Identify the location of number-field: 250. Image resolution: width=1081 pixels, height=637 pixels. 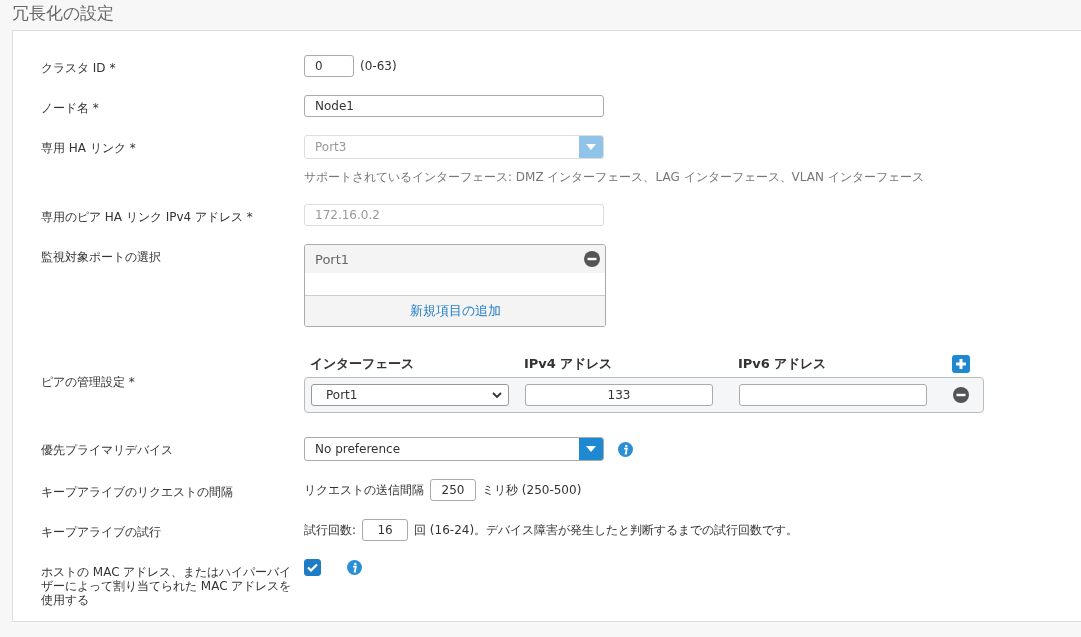
(453, 490).